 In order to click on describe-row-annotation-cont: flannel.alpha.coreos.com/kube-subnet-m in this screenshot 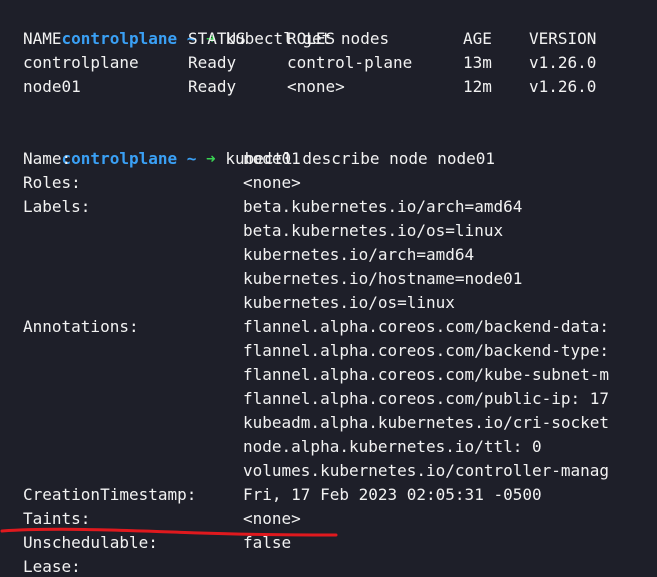, I will do `click(340, 375)`.